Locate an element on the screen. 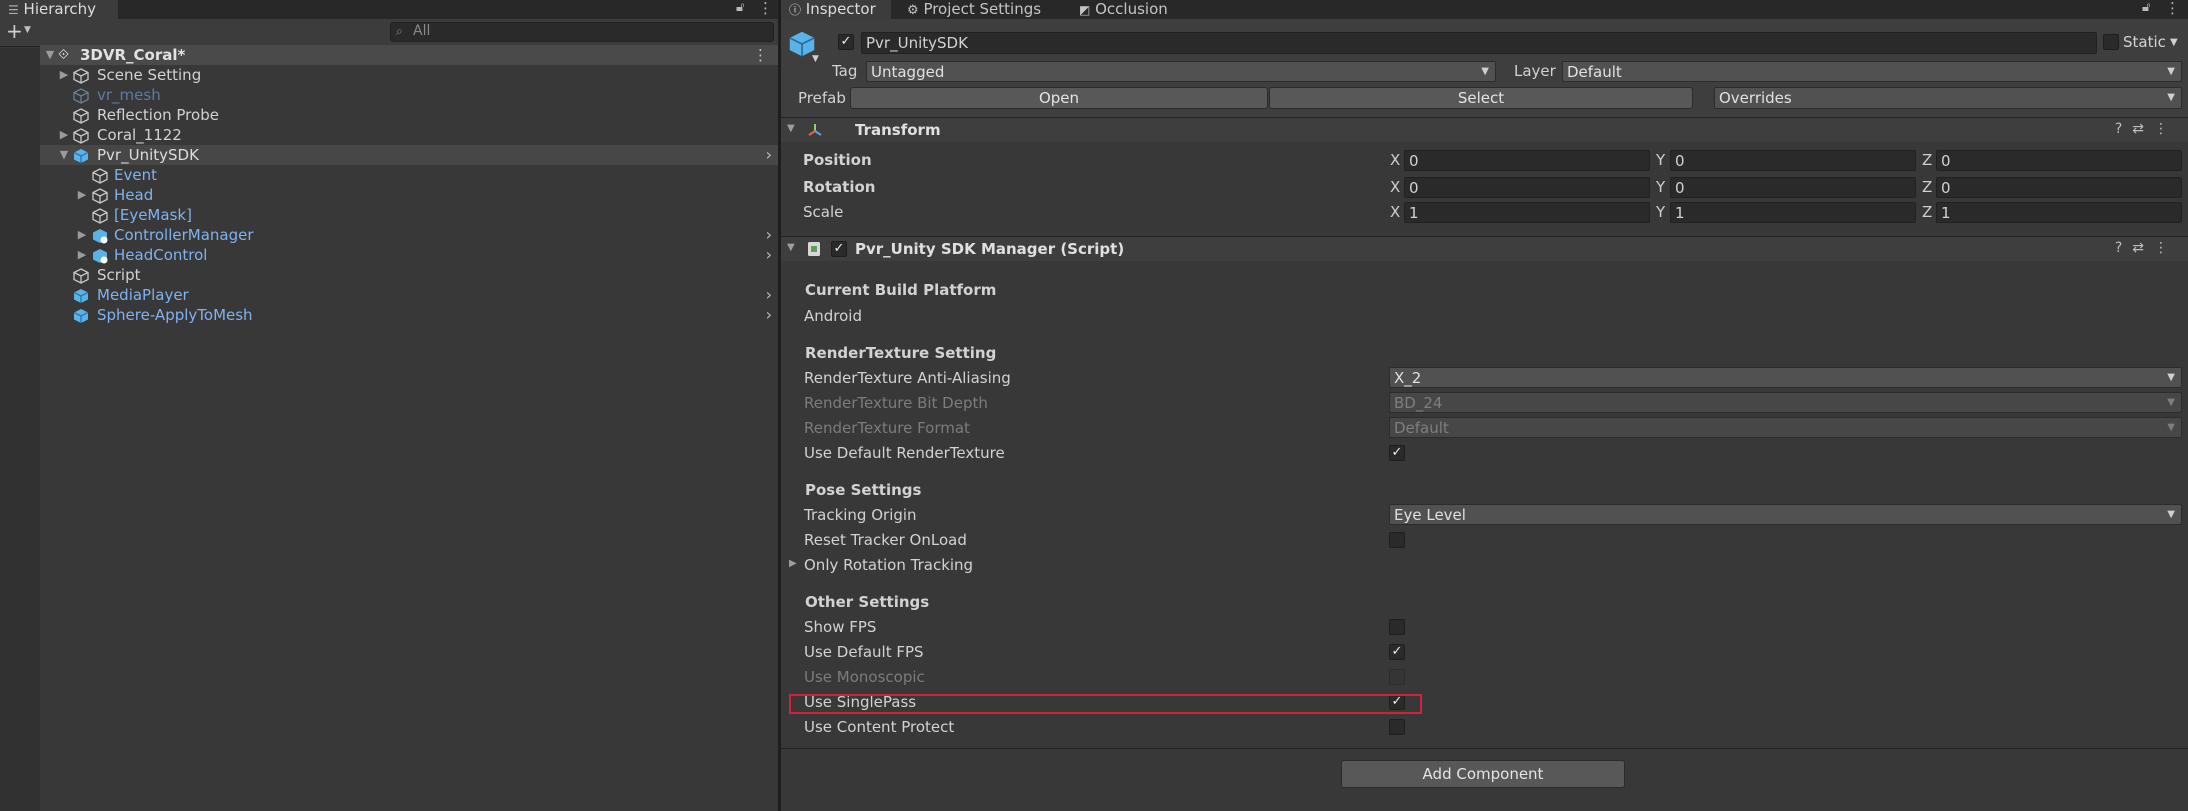 This screenshot has width=2188, height=811. use-content-protect-checkbox is located at coordinates (1397, 727).